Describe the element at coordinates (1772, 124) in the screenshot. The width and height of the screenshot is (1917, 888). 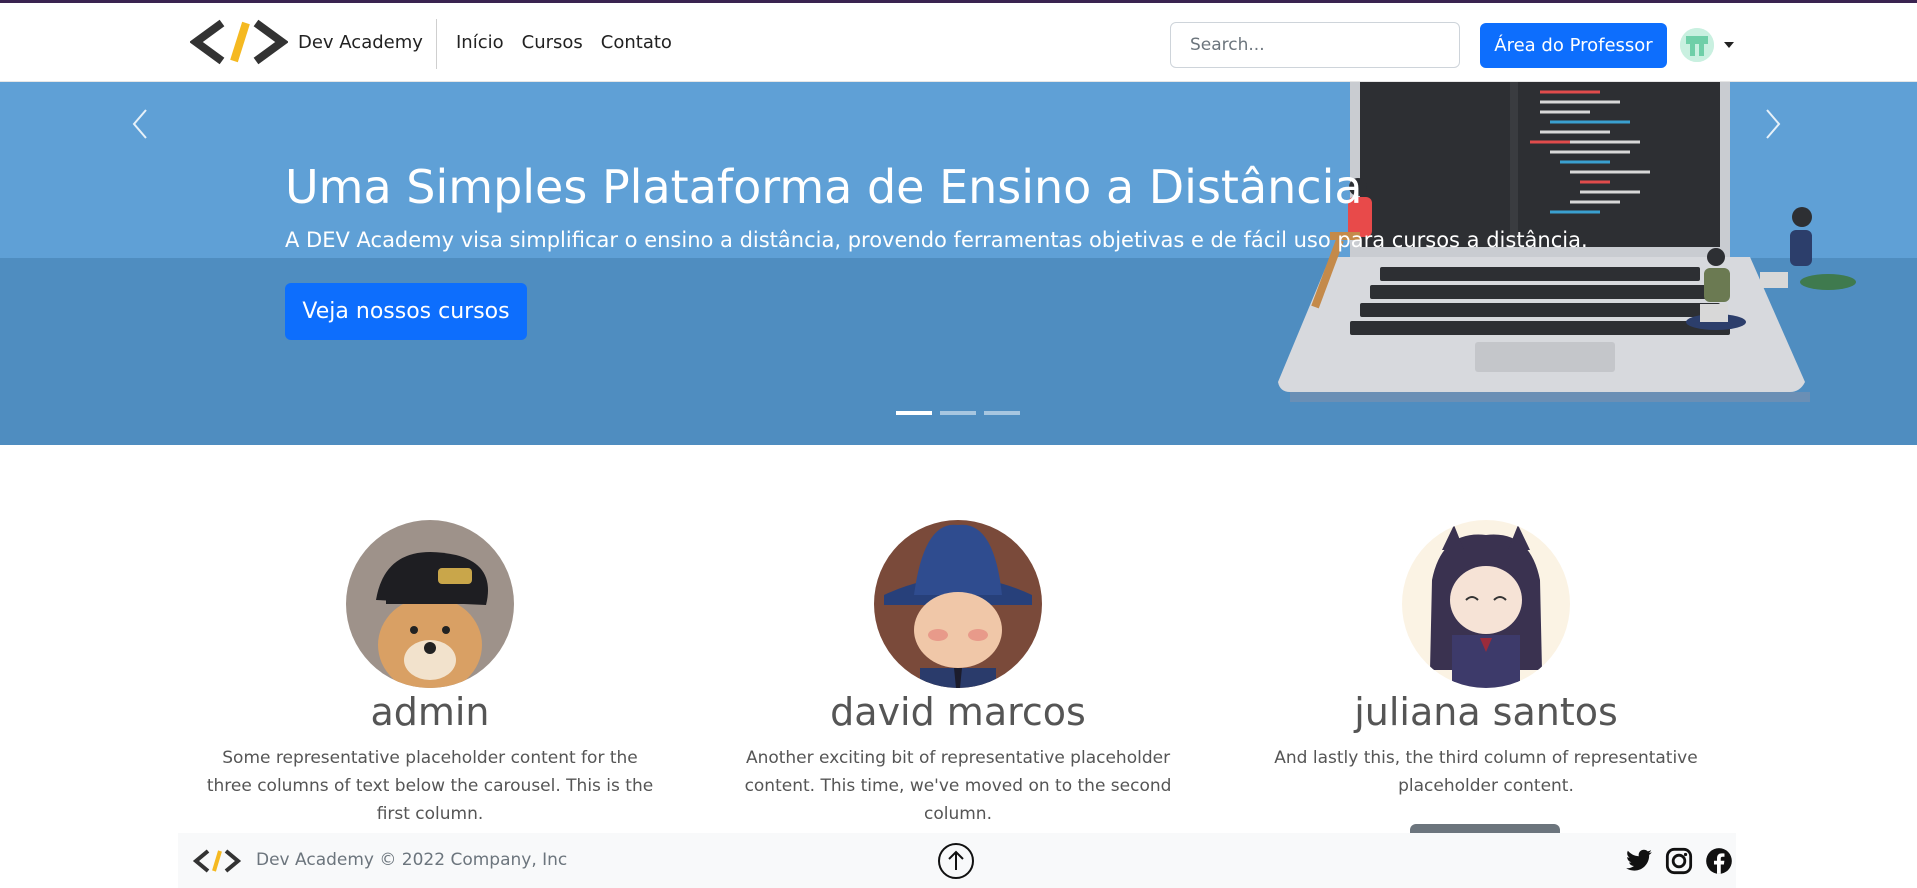
I see `chevron-right-icon` at that location.